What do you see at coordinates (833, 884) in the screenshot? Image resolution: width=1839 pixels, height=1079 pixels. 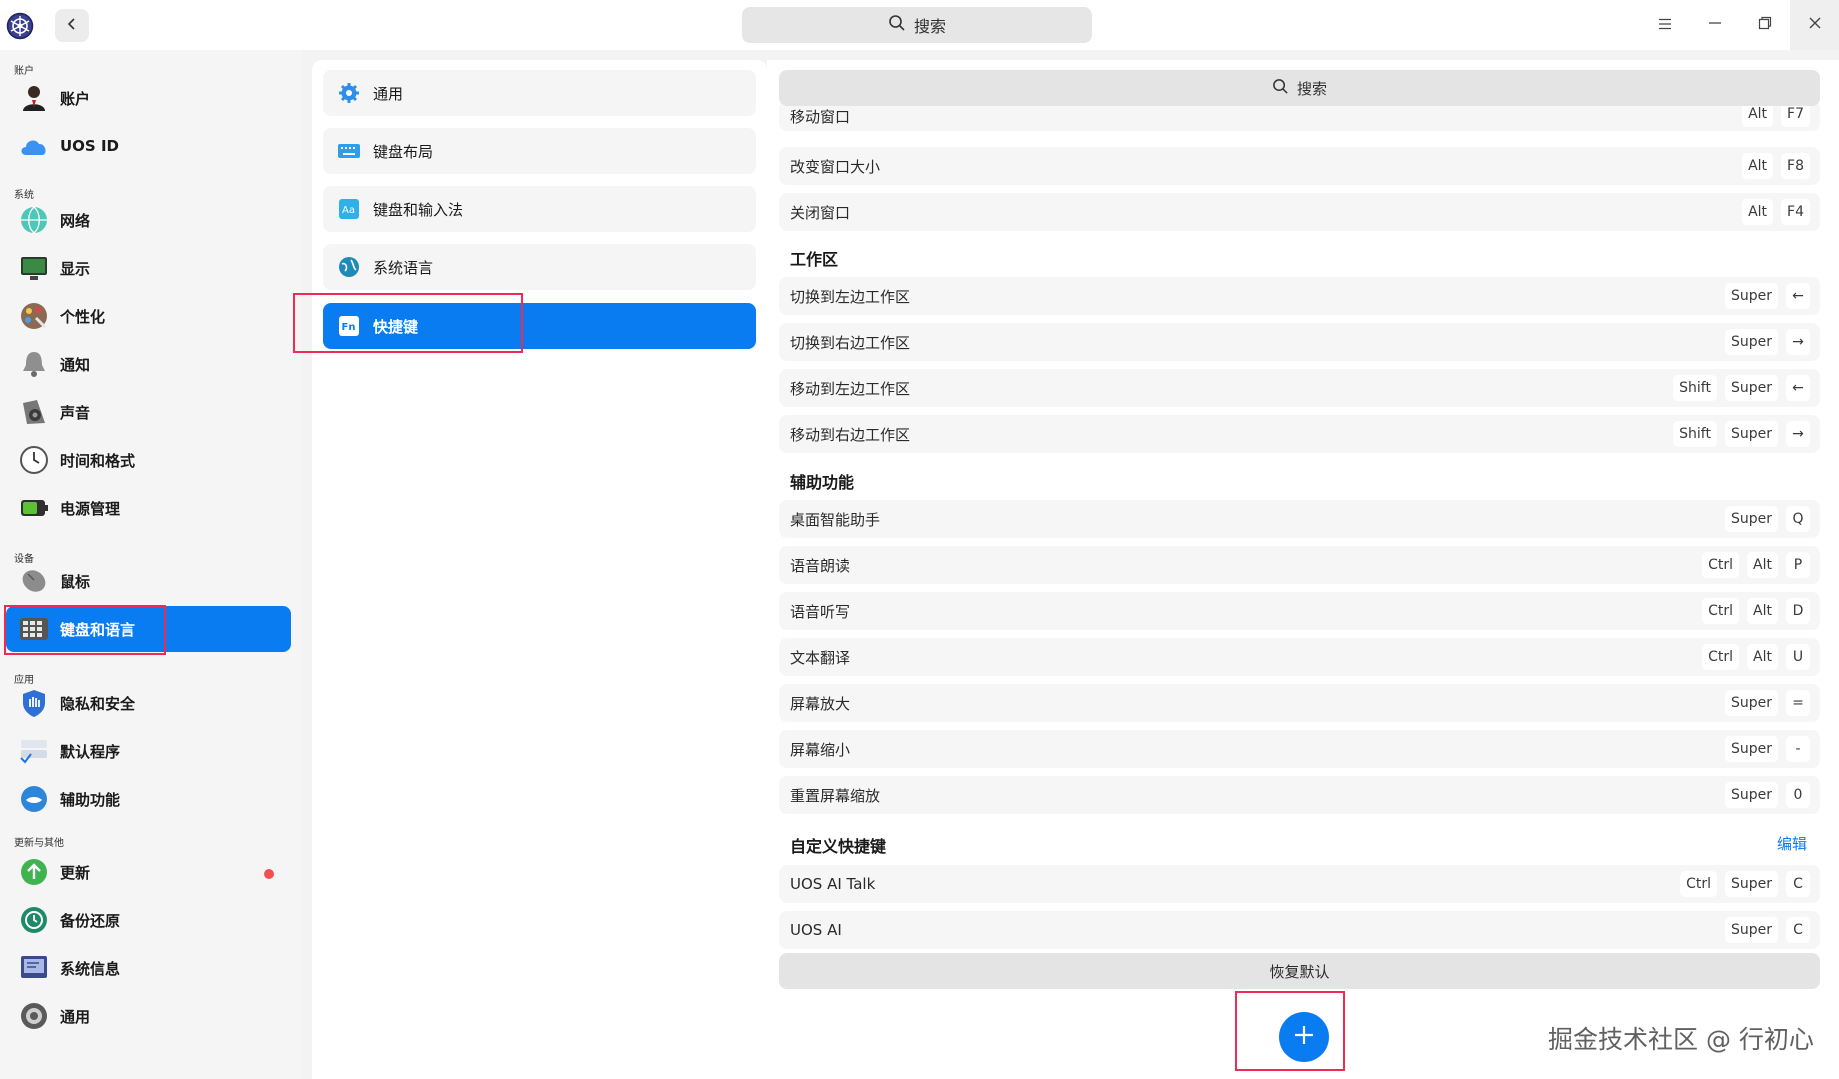 I see `shortcut-name: UOS AI Talk` at bounding box center [833, 884].